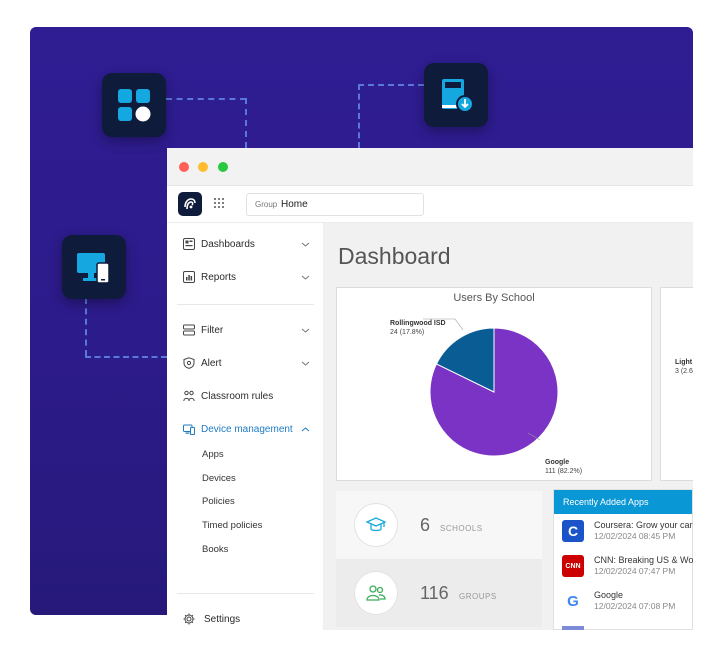 The height and width of the screenshot is (650, 723). Describe the element at coordinates (223, 167) in the screenshot. I see `maximize-dot` at that location.